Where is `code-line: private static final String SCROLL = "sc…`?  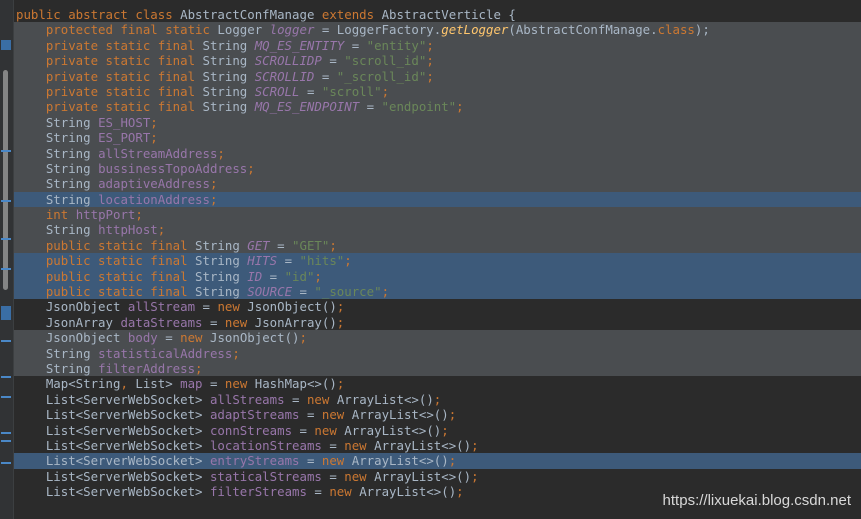
code-line: private static final String SCROLL = "sc… is located at coordinates (437, 91).